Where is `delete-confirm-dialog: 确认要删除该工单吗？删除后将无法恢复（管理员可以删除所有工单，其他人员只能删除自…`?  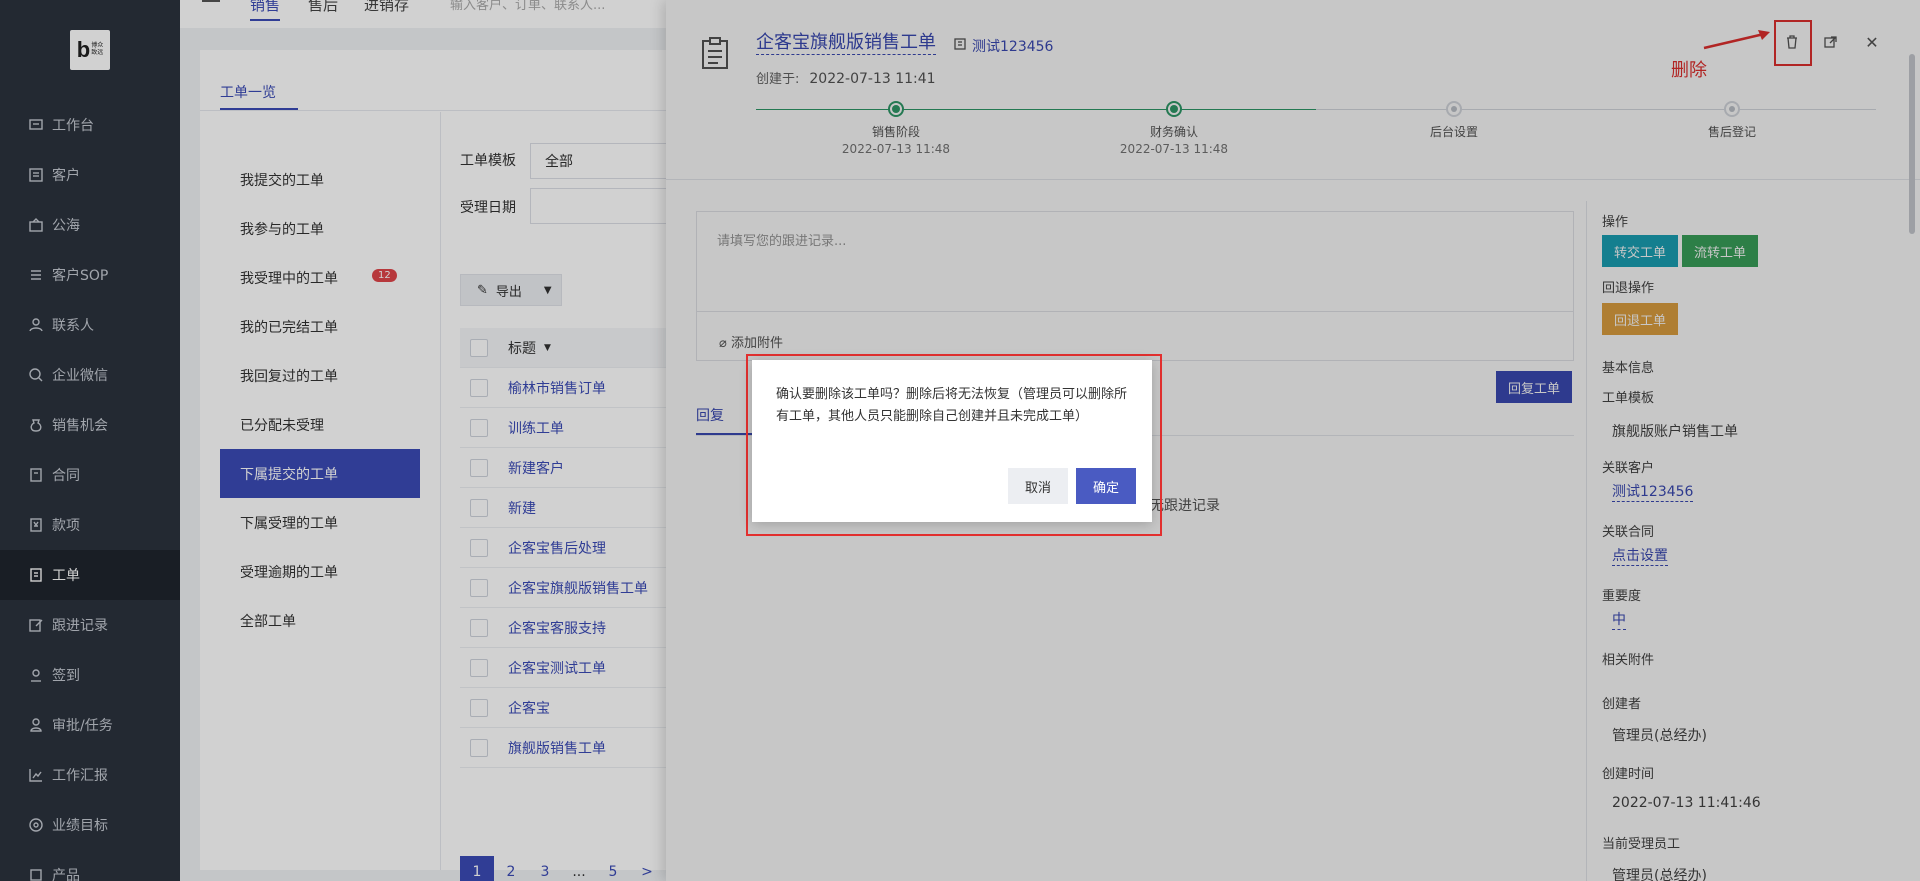
delete-confirm-dialog: 确认要删除该工单吗？删除后将无法恢复（管理员可以删除所有工单，其他人员只能删除自… is located at coordinates (952, 441).